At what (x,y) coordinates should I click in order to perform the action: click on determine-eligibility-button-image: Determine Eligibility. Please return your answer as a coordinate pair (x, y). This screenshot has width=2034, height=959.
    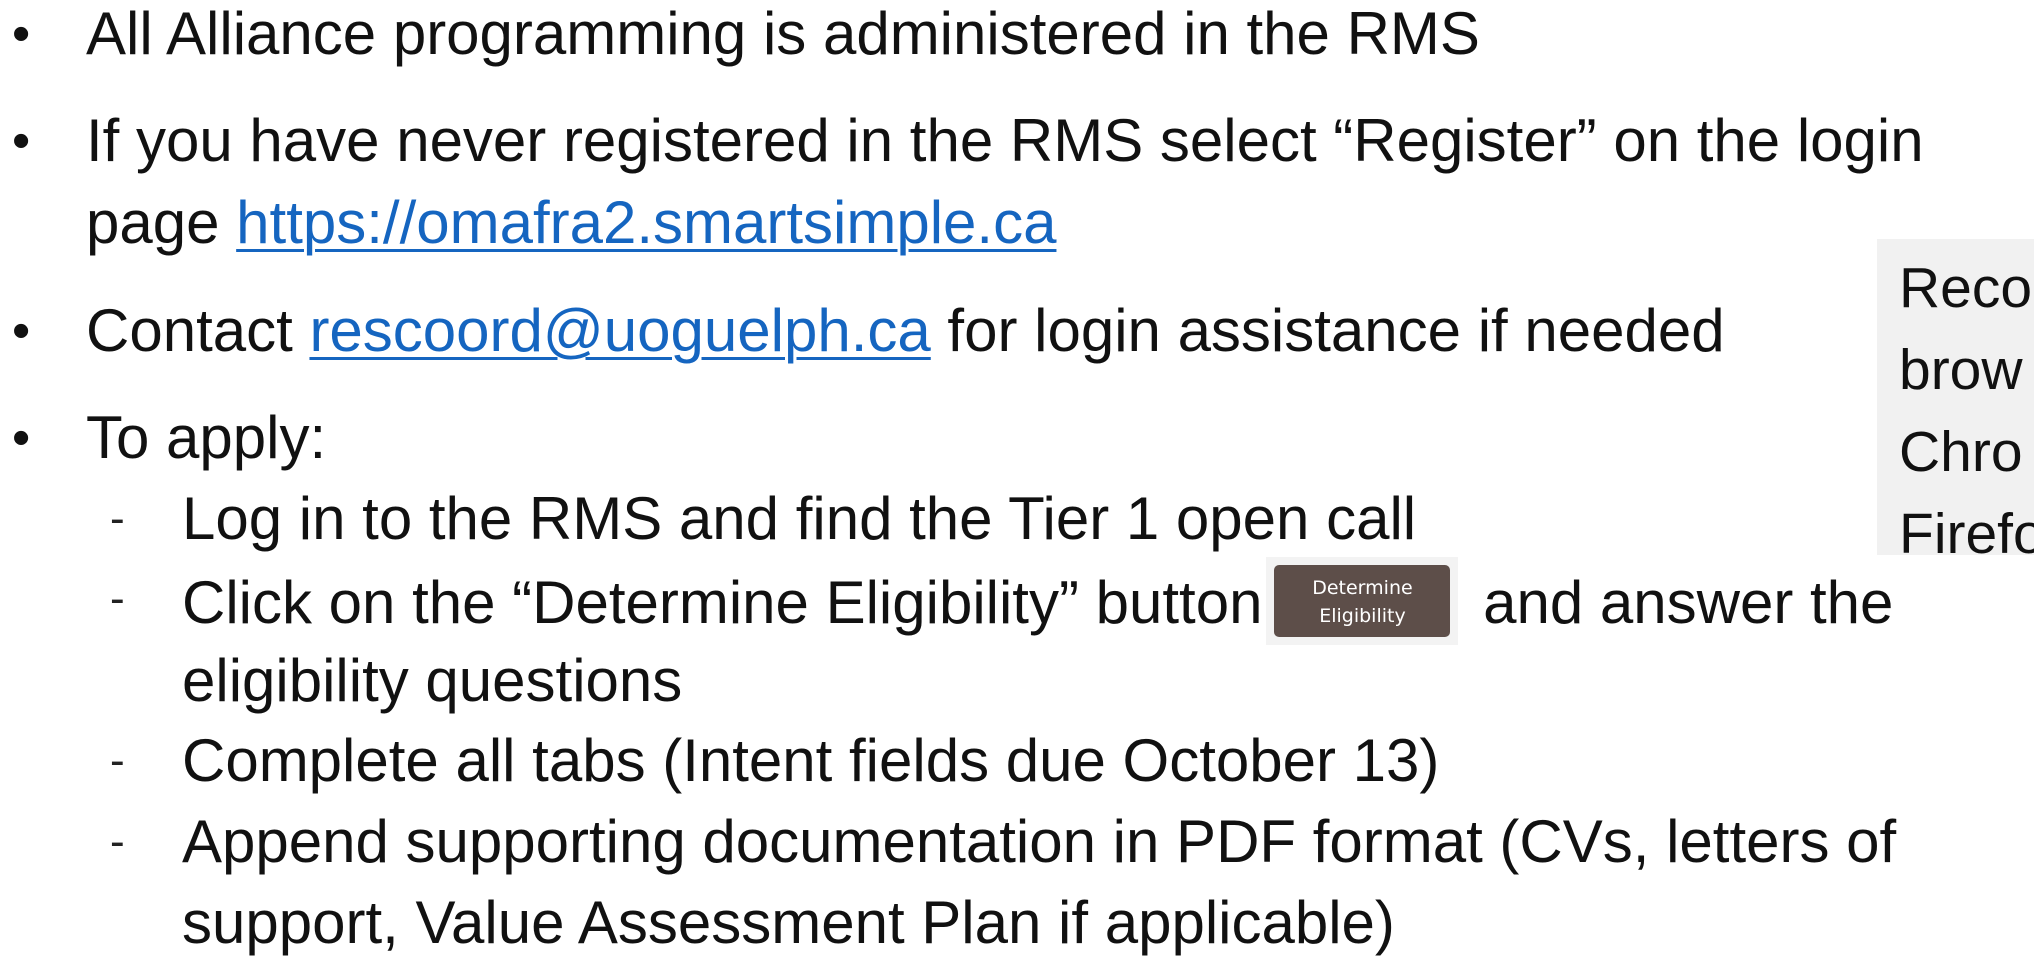
    Looking at the image, I should click on (1362, 601).